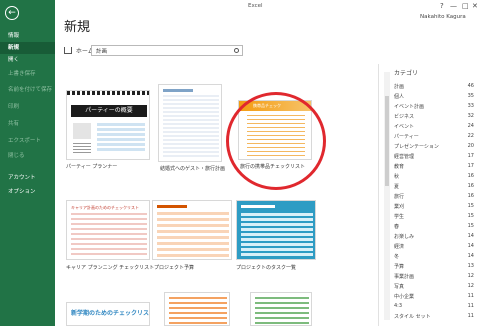 The image size is (480, 326). What do you see at coordinates (105, 207) in the screenshot?
I see `thumb-heading: キャリア計画のためのチェックリスト` at bounding box center [105, 207].